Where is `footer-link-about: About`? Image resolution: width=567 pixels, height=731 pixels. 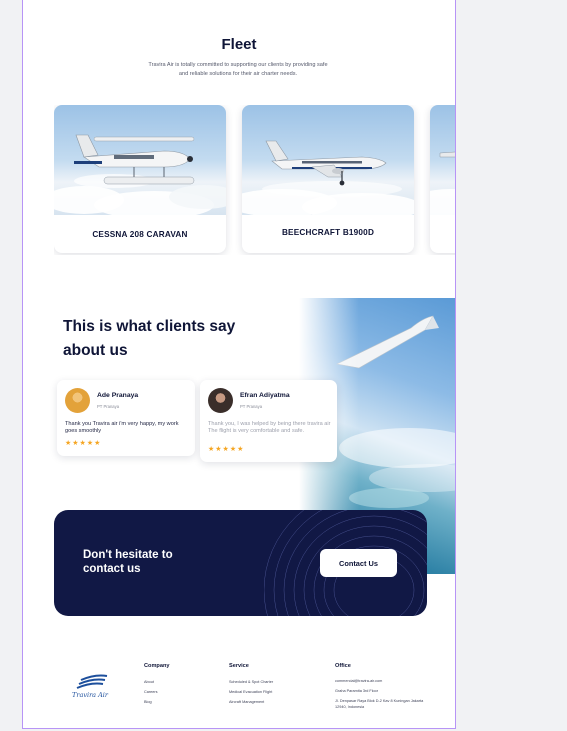
footer-link-about: About is located at coordinates (157, 682).